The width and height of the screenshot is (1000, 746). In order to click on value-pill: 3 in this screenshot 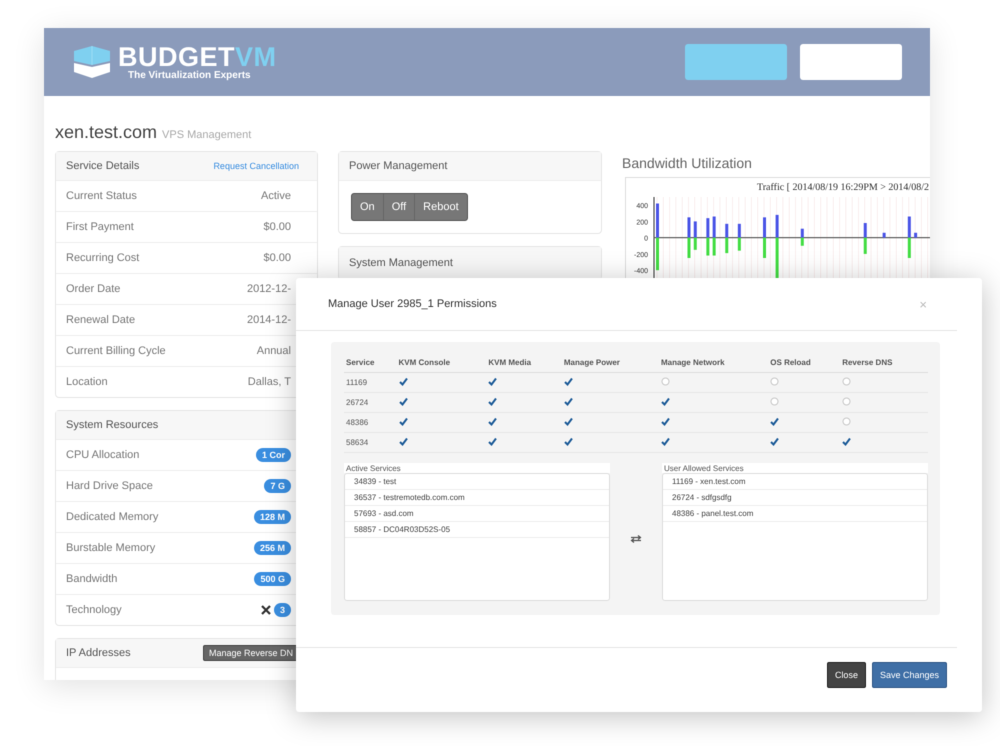, I will do `click(282, 610)`.